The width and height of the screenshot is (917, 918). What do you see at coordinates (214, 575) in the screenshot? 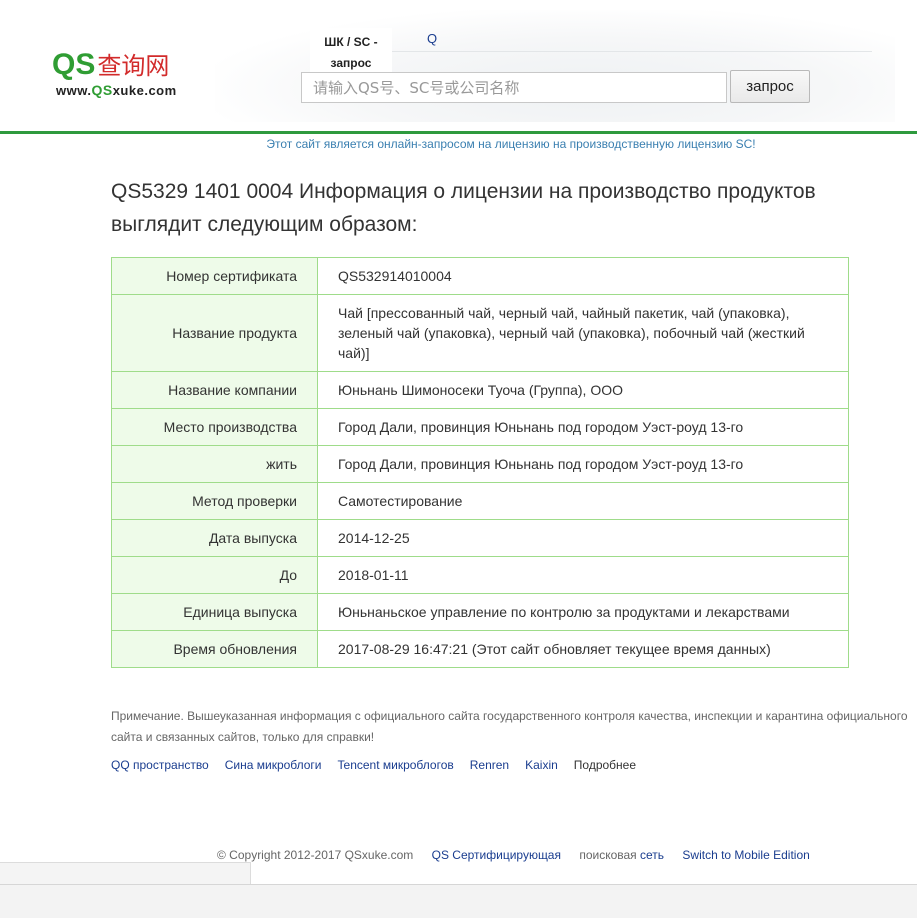
I see `row-label: До` at bounding box center [214, 575].